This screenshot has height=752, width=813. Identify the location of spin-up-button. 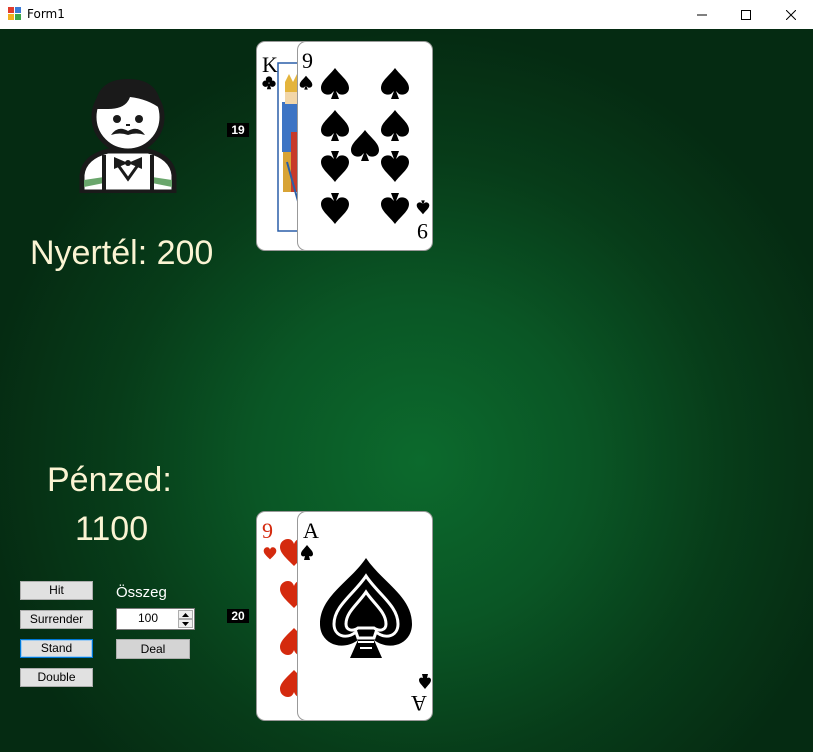
(185, 614).